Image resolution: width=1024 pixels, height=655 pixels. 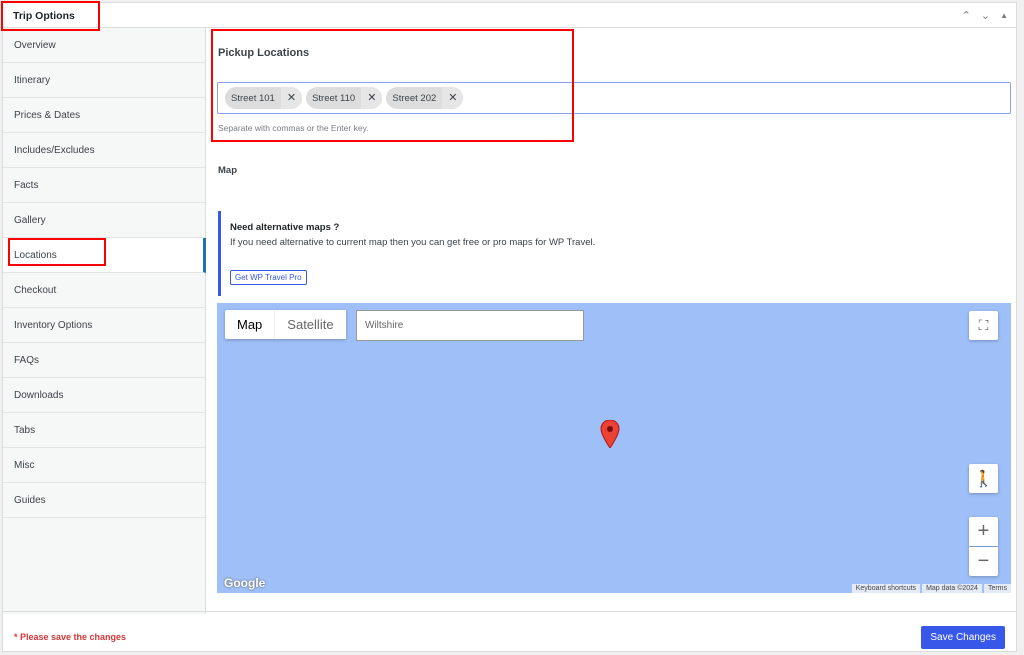 I want to click on sidebar-item-itinerary: Itinerary, so click(x=104, y=80).